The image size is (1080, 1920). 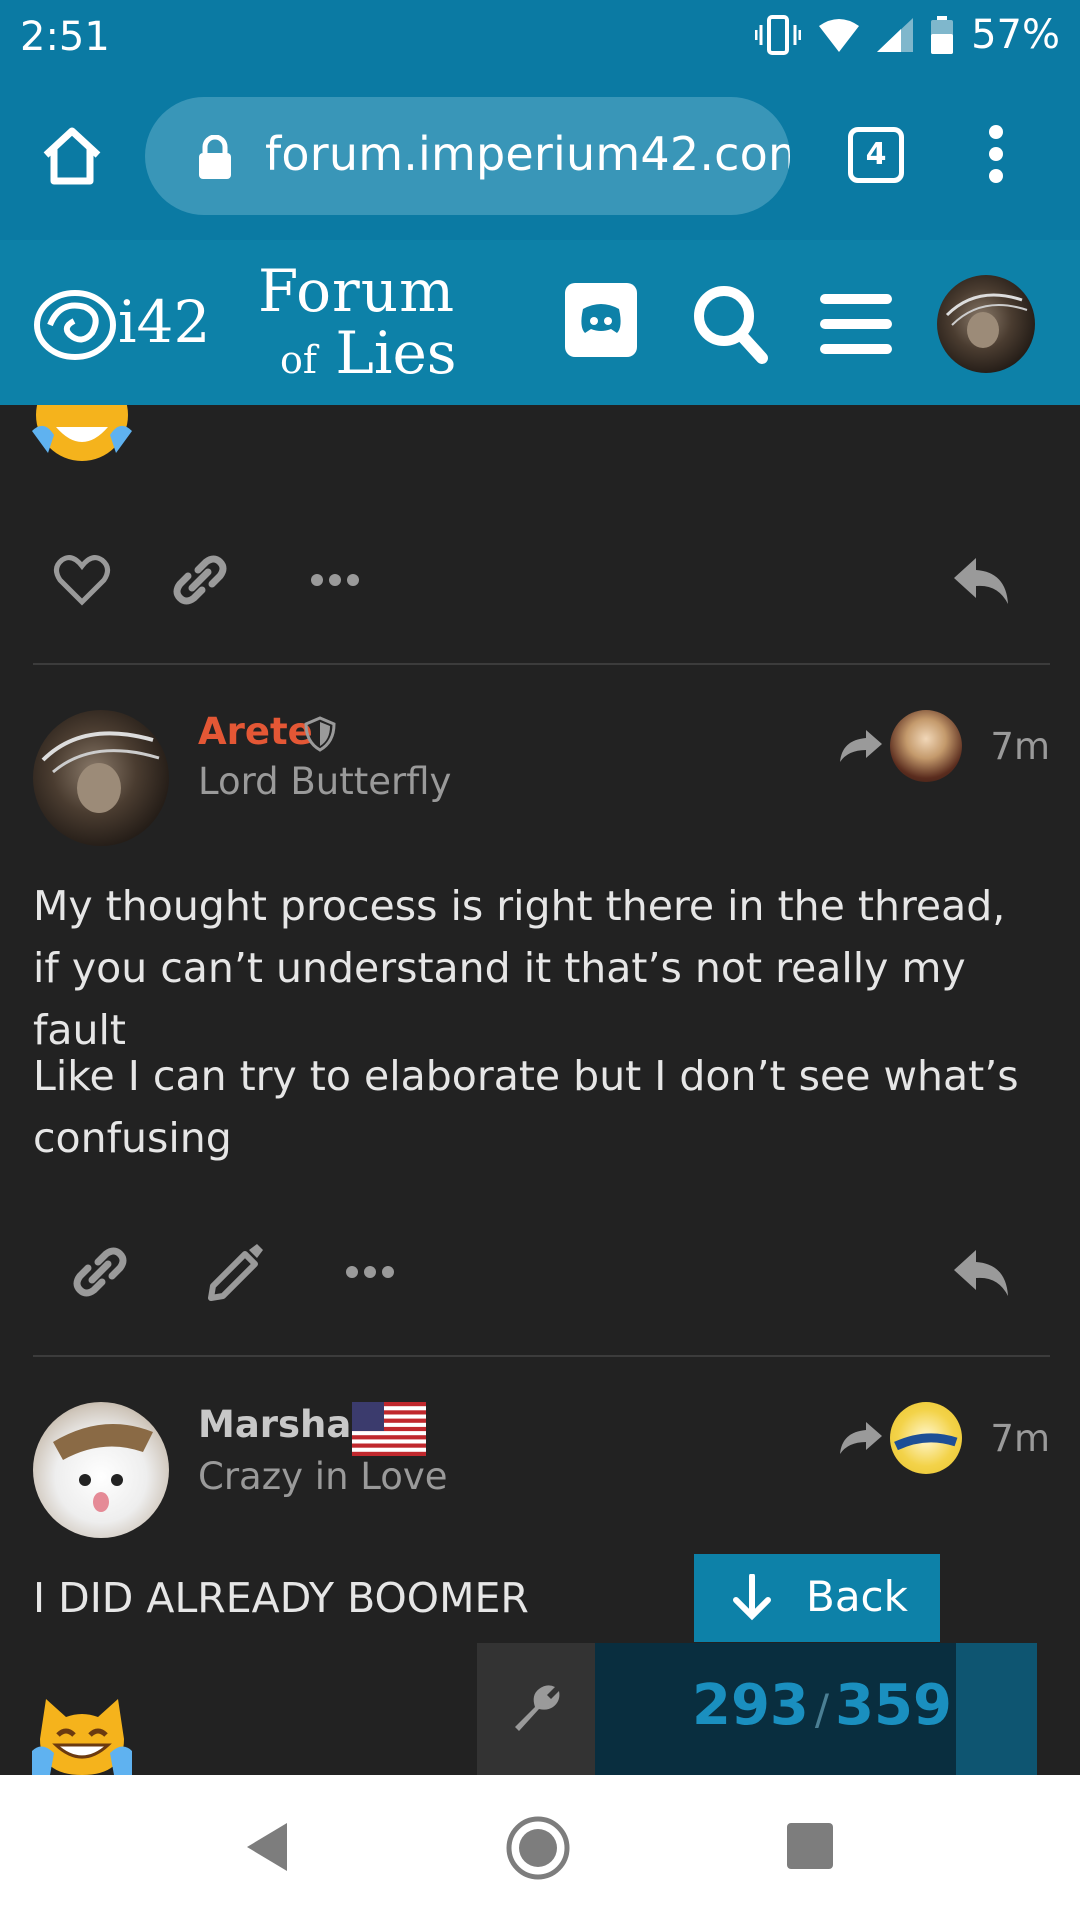 I want to click on topic-progress: 293/359, so click(x=757, y=1709).